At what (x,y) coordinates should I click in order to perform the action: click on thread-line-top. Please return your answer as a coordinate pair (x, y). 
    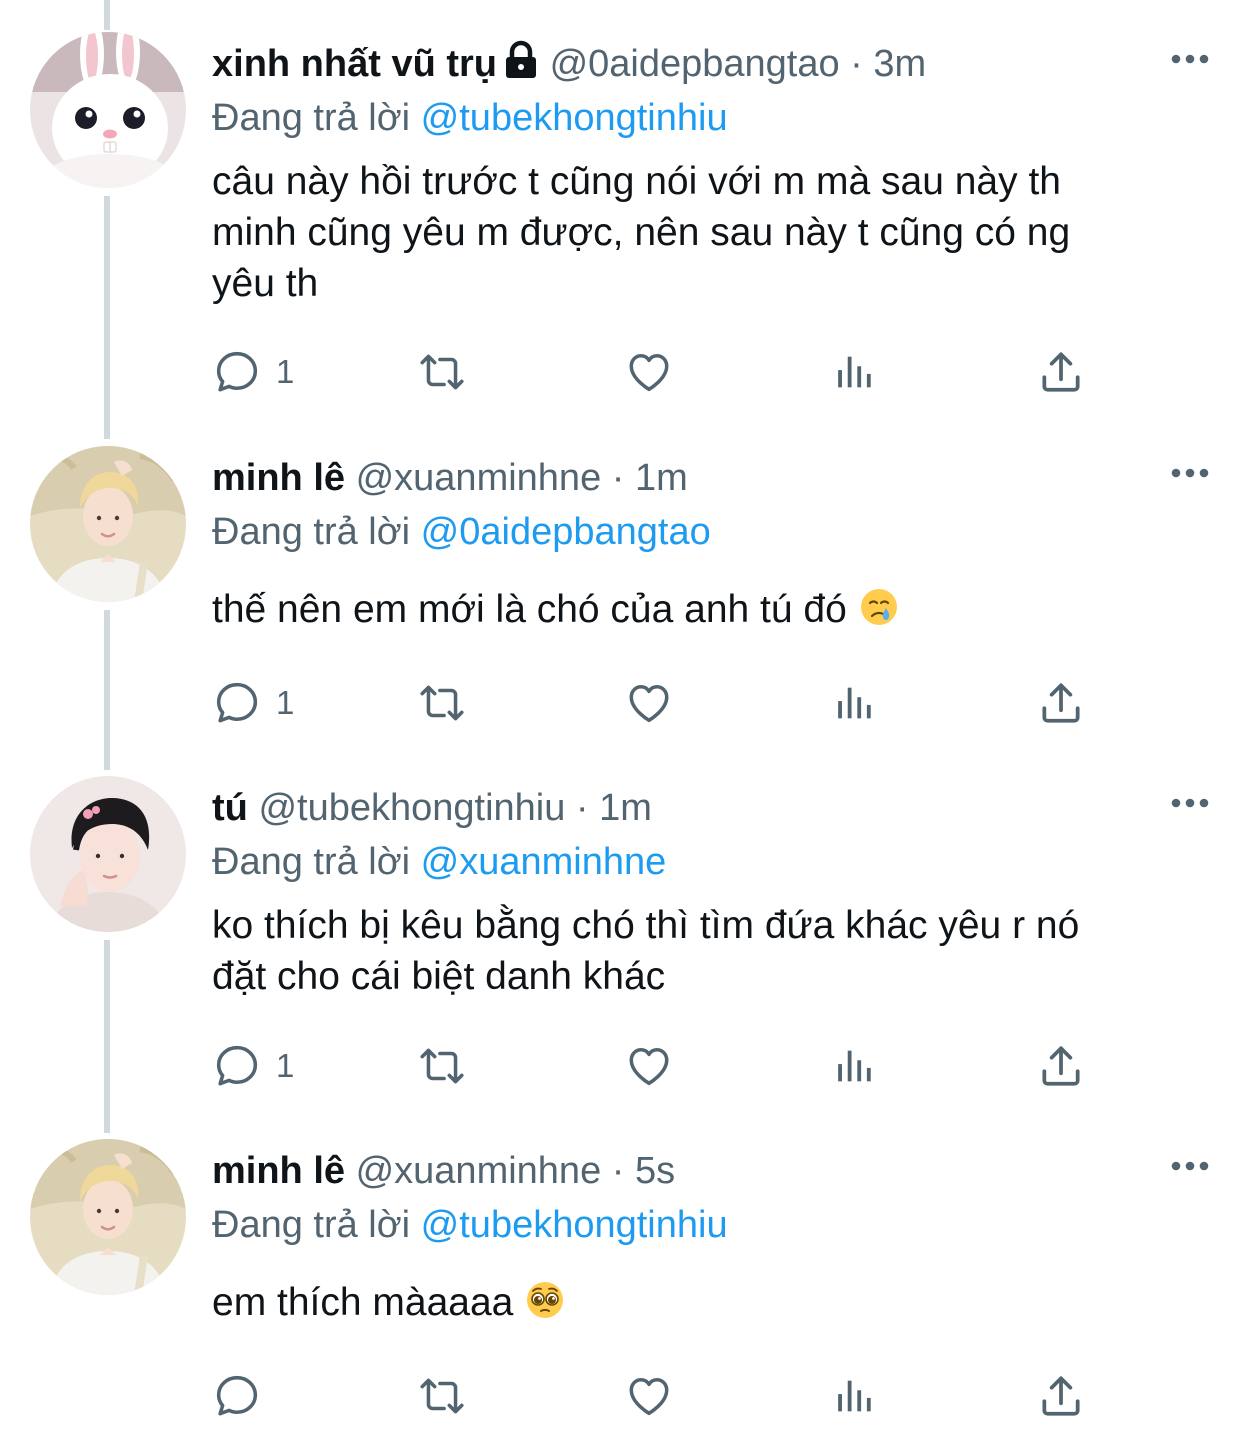
    Looking at the image, I should click on (107, 15).